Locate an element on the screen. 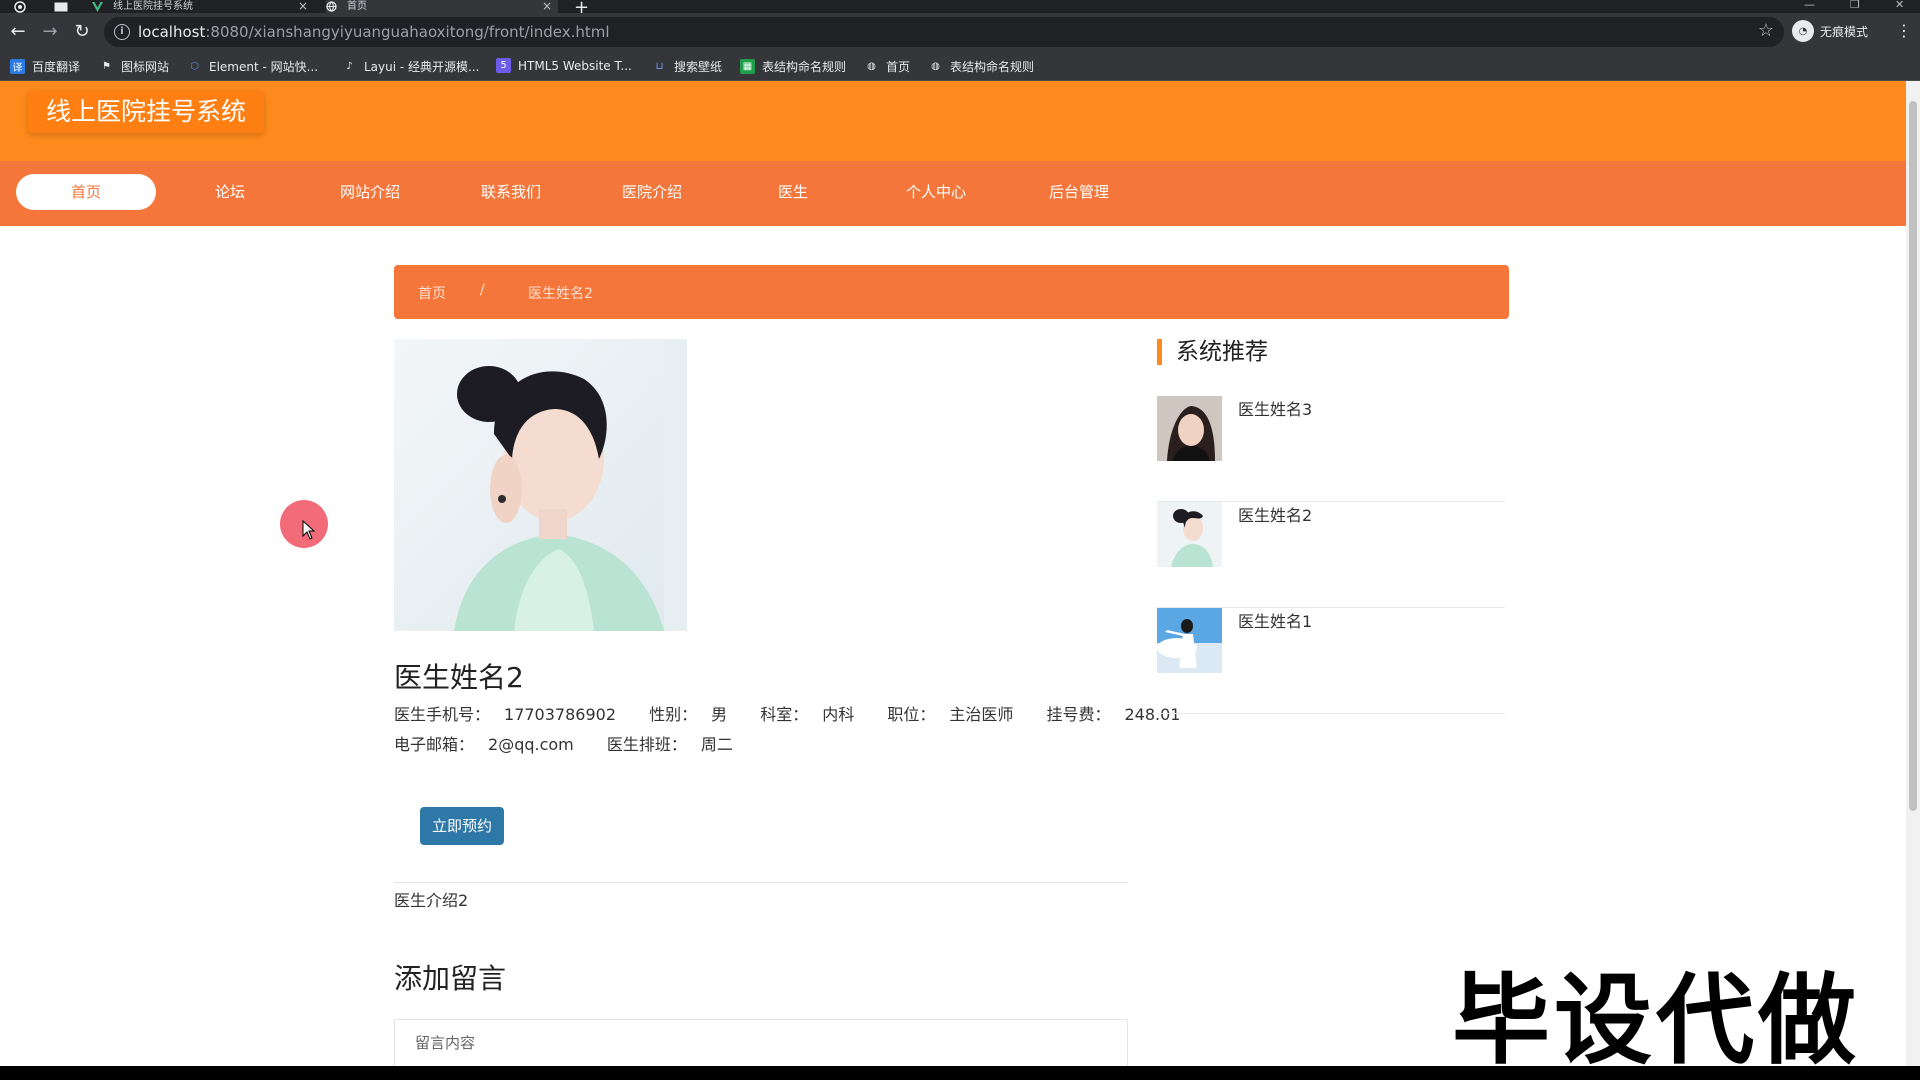 The width and height of the screenshot is (1920, 1080). site-title: 线上医院挂号系统 is located at coordinates (146, 112).